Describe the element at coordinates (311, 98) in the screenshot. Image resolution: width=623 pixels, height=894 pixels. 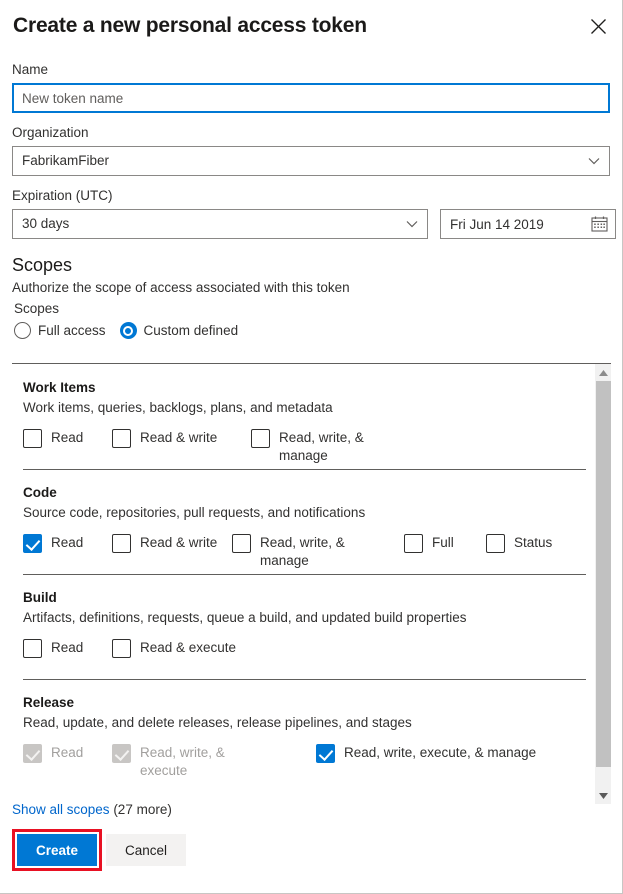
I see `token-name-input` at that location.